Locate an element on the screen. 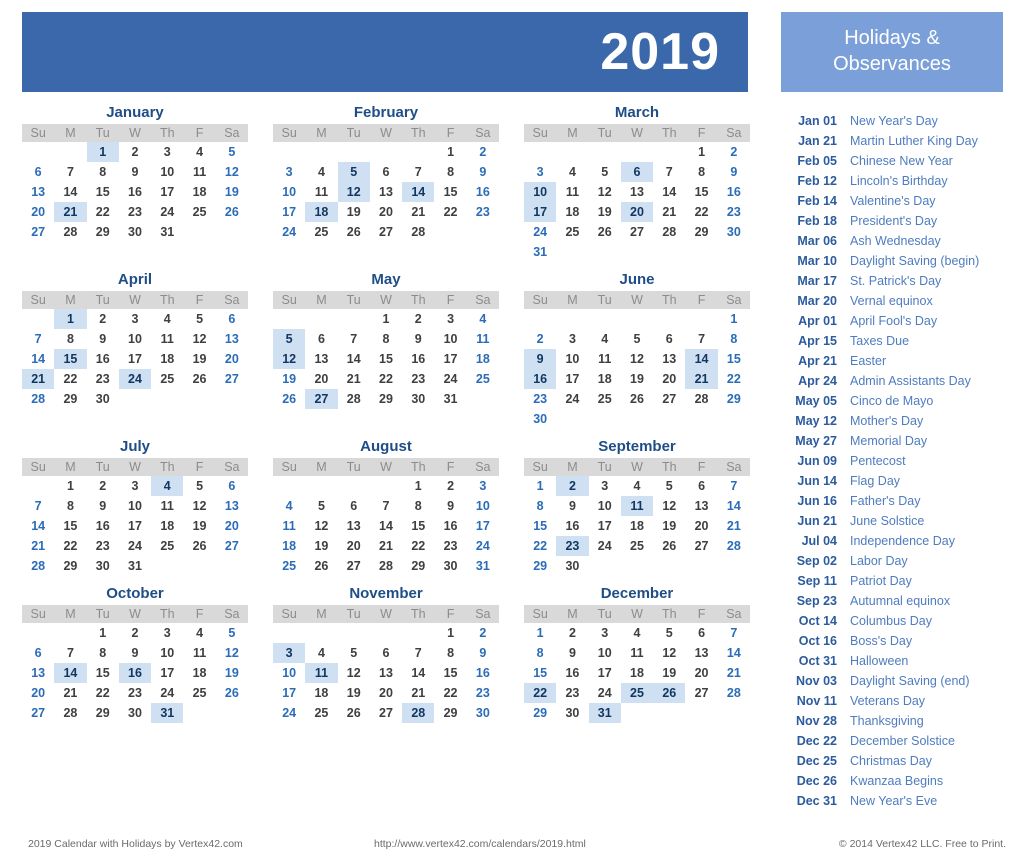  day-cell-highlighted: 20 is located at coordinates (637, 212).